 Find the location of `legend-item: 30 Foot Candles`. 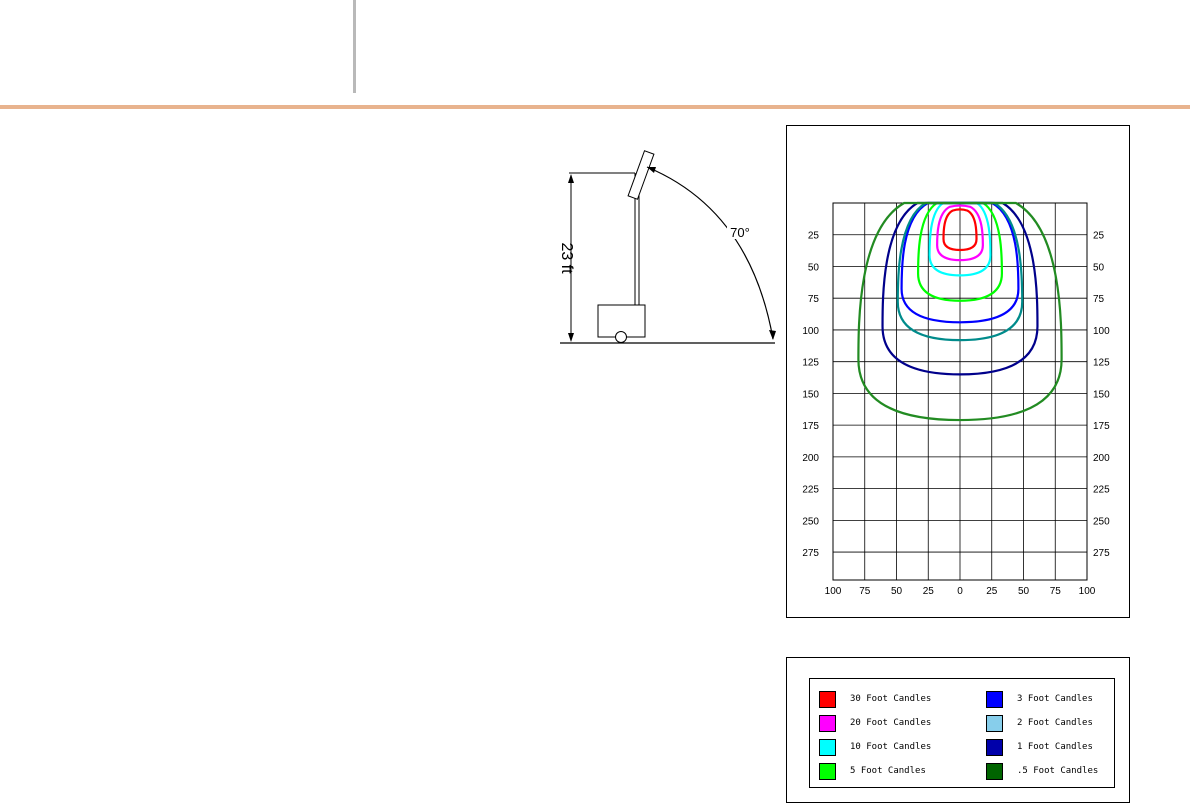

legend-item: 30 Foot Candles is located at coordinates (875, 699).